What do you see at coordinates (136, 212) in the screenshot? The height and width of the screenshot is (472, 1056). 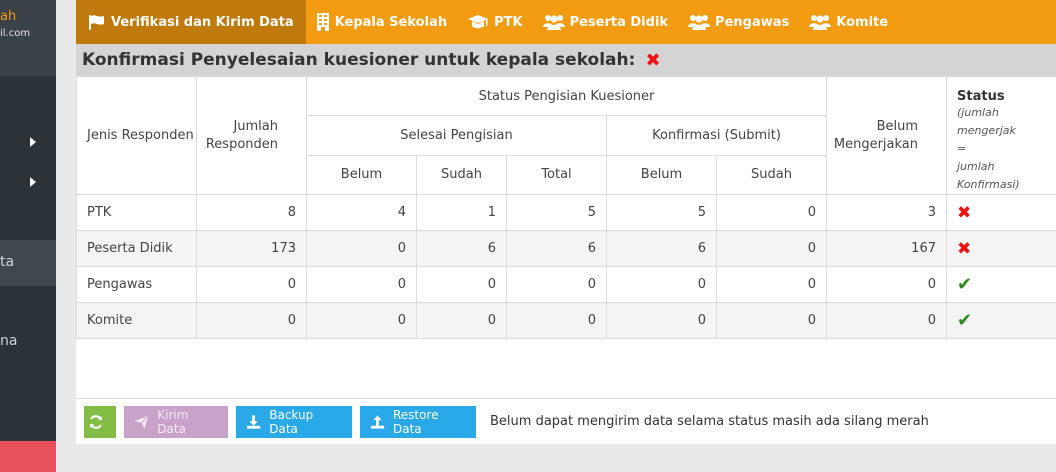 I see `cell-jenis: PTK` at bounding box center [136, 212].